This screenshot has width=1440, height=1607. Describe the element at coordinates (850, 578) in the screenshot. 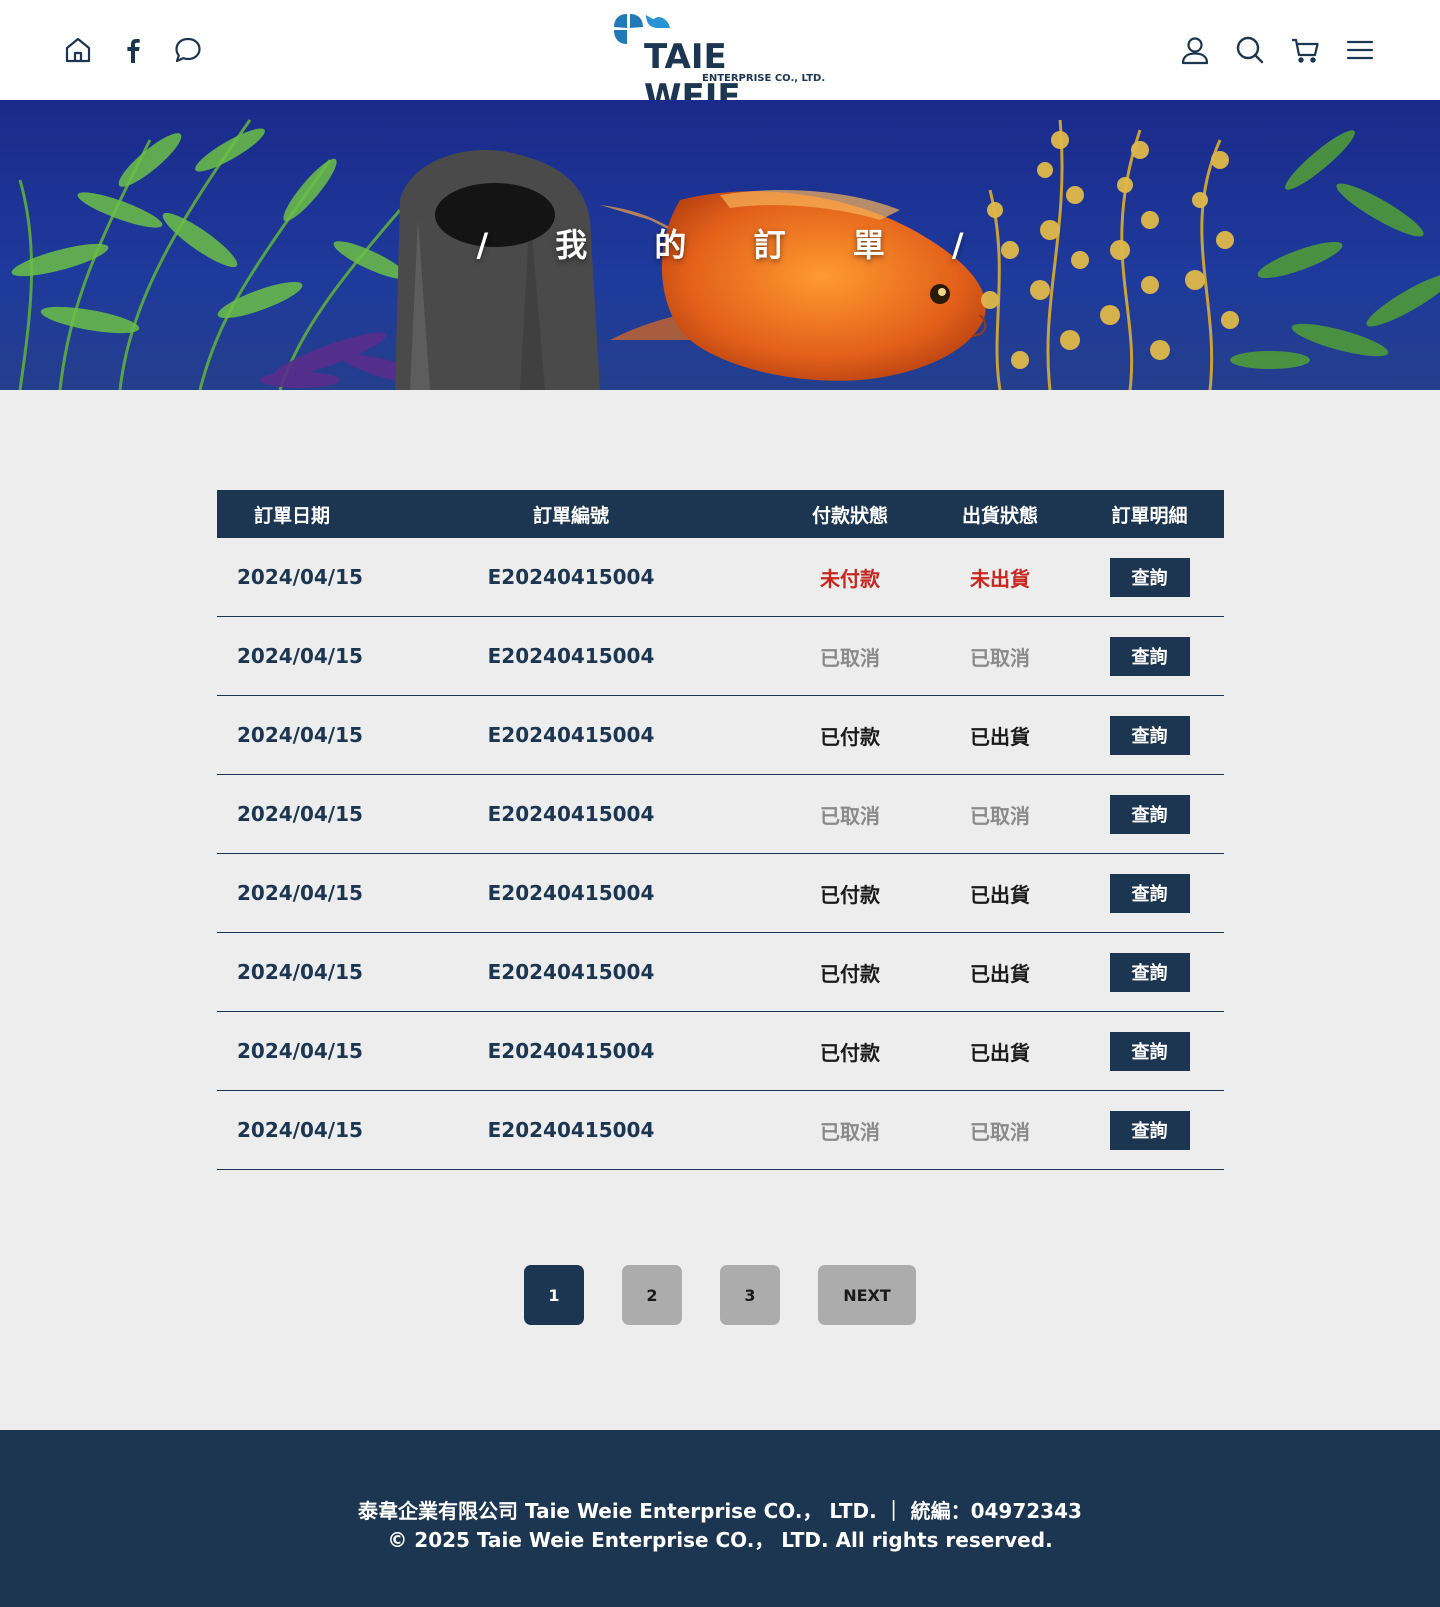

I see `payment-status: 未付款` at that location.